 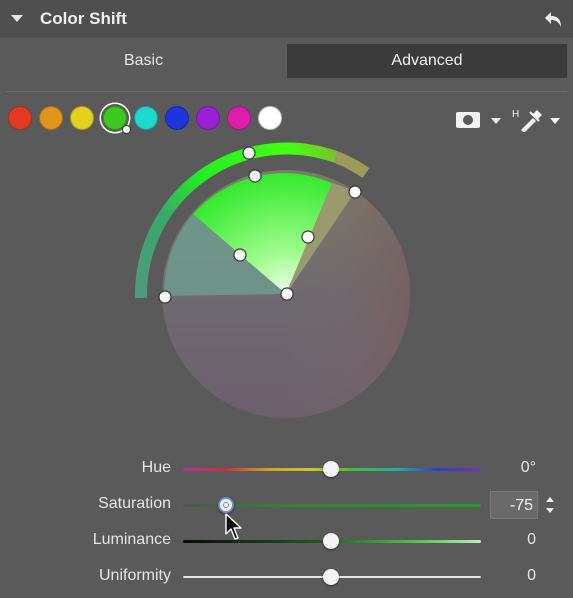 I want to click on divider, so click(x=286, y=91).